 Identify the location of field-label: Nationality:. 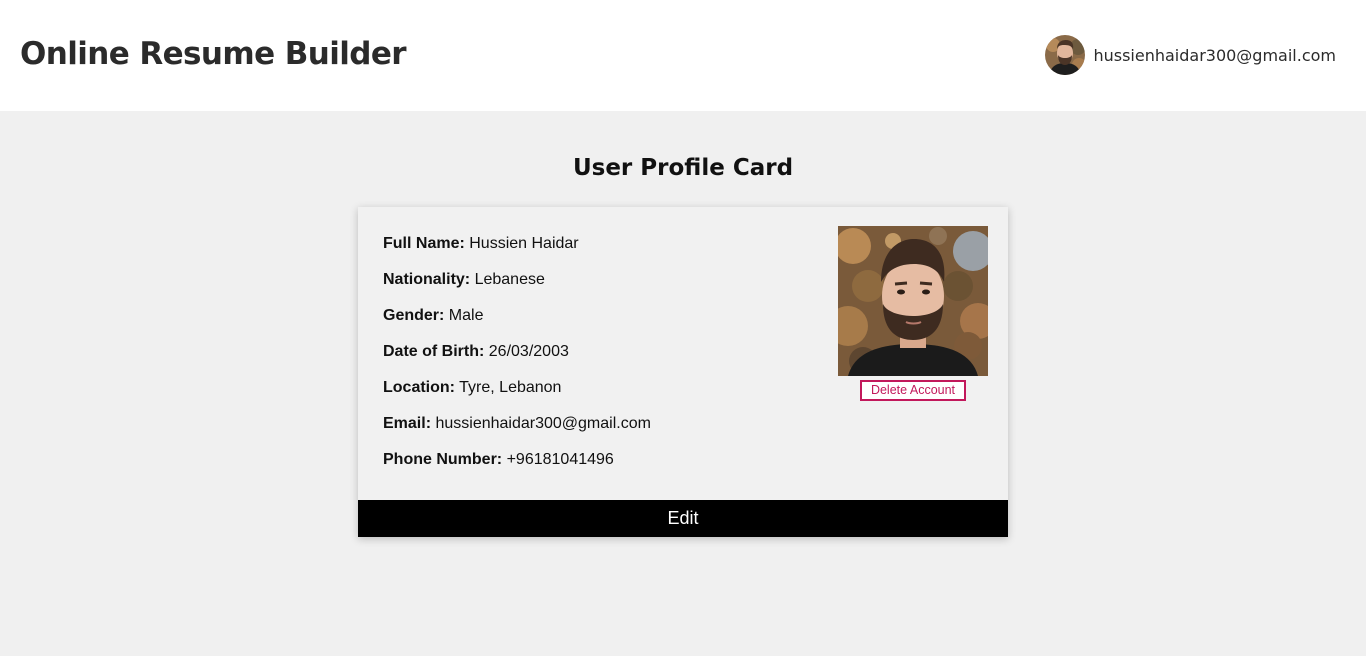
(427, 279).